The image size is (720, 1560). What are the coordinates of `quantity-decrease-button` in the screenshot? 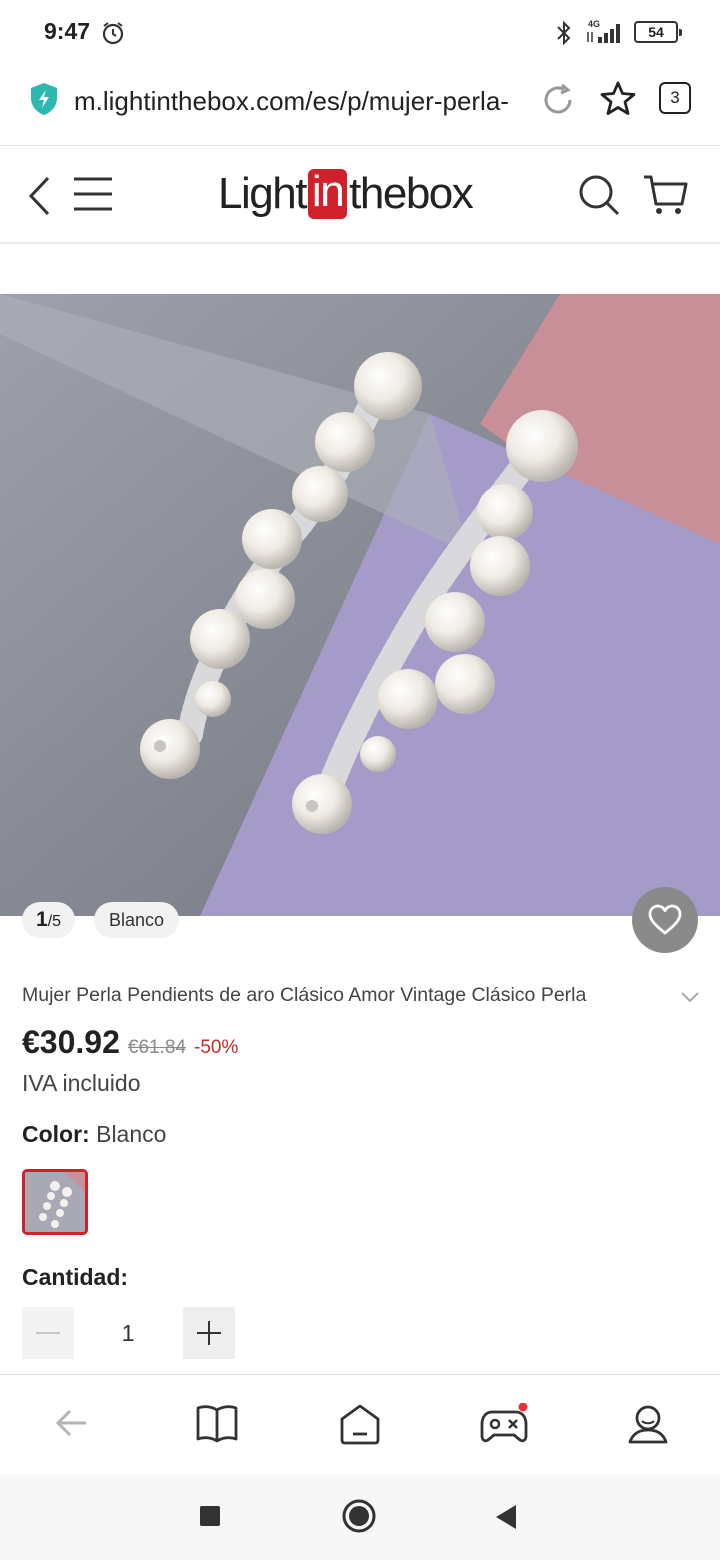 It's located at (48, 1333).